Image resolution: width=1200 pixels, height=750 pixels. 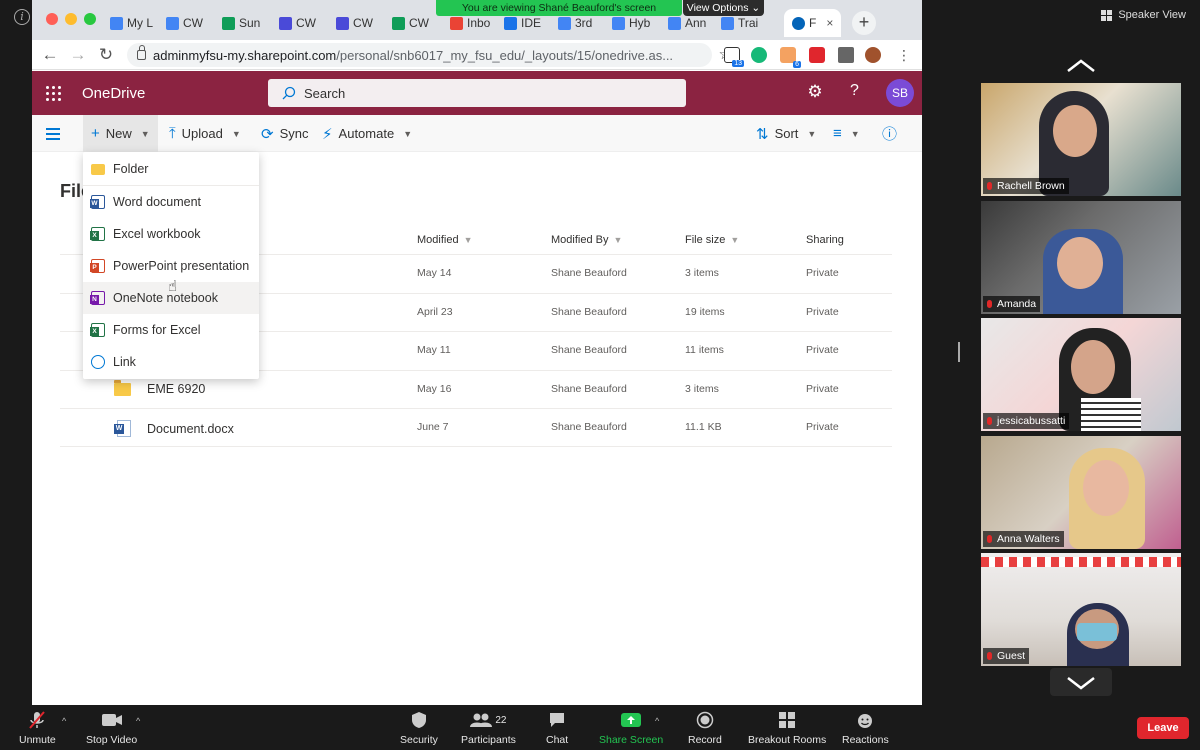 What do you see at coordinates (1081, 682) in the screenshot?
I see `gallery-scroll-down-button` at bounding box center [1081, 682].